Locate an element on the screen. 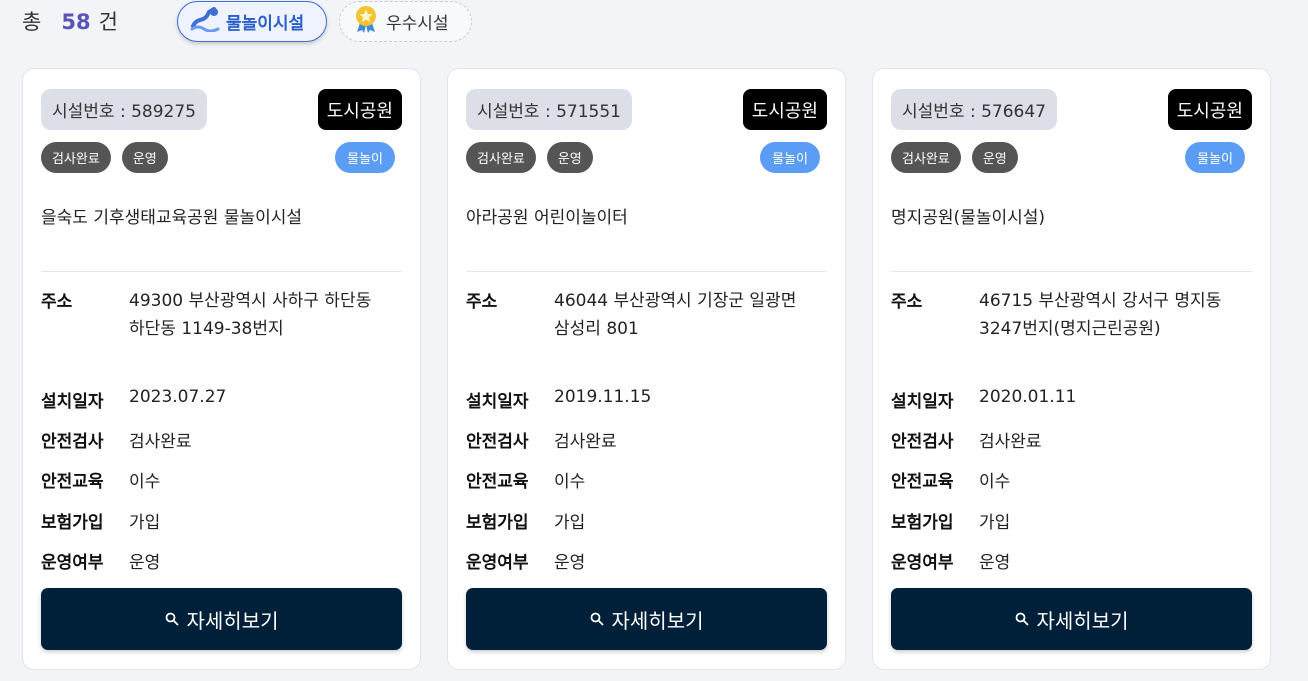 The height and width of the screenshot is (681, 1308). address-value: 49300 부산광역시 사하구 하단동 하단동 1149-38번지 is located at coordinates (269, 315).